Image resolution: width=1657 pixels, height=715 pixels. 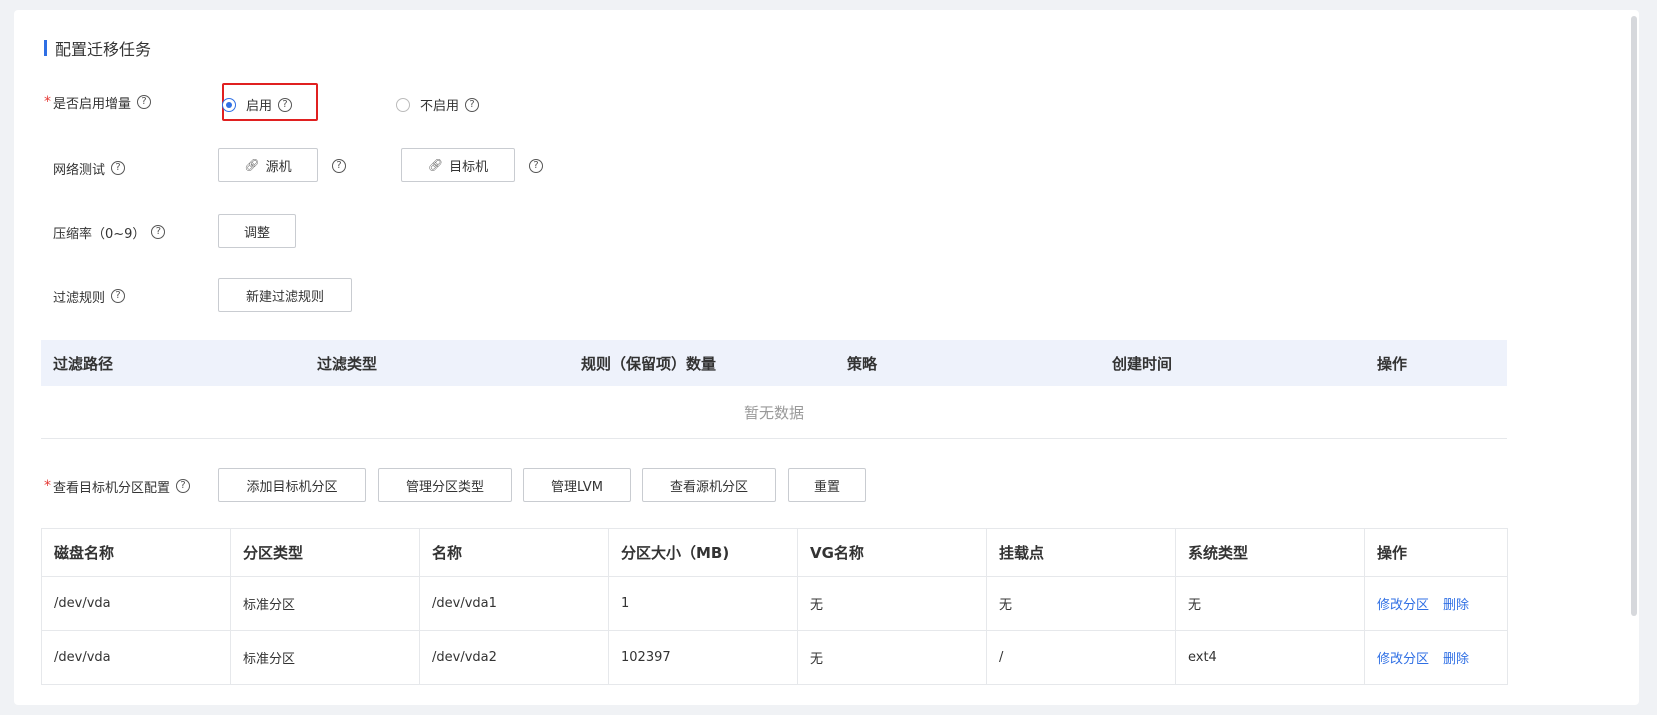 I want to click on radio-enable-circle, so click(x=229, y=104).